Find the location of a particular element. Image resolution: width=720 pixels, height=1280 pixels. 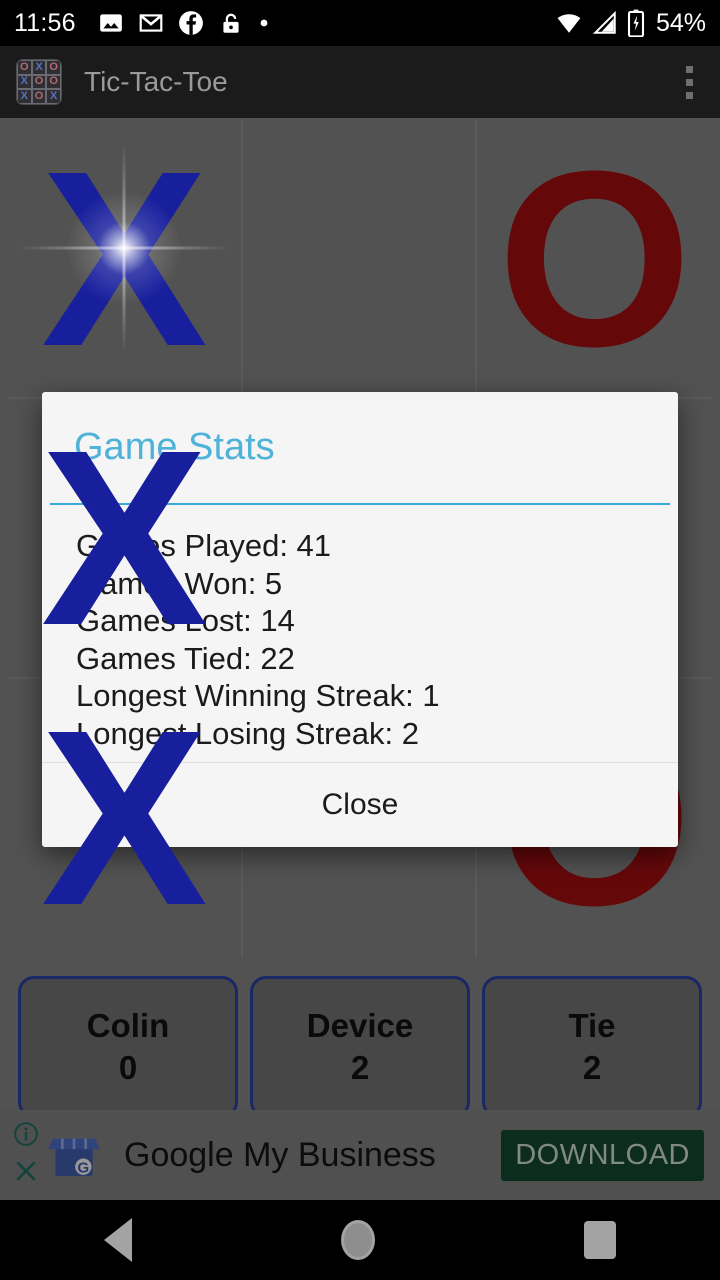

svg-text: G is located at coordinates (83, 1168).